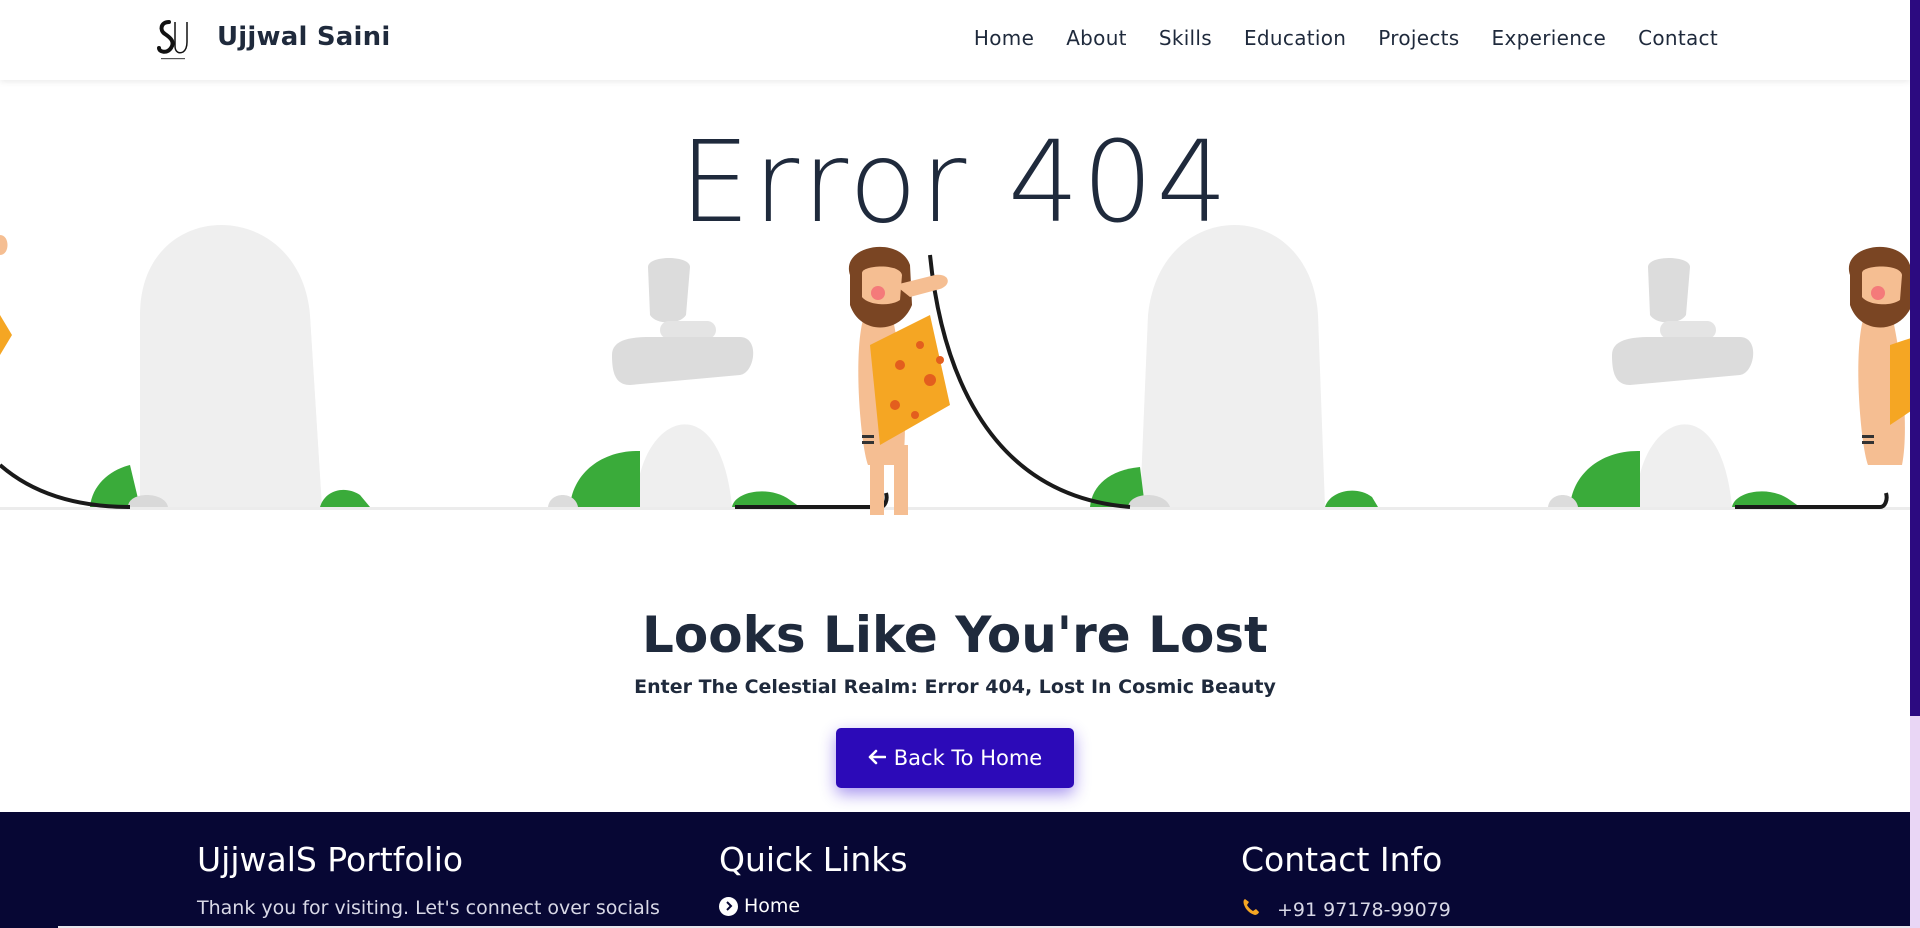 This screenshot has height=928, width=1920. Describe the element at coordinates (1678, 38) in the screenshot. I see `nav-contact: Contact` at that location.